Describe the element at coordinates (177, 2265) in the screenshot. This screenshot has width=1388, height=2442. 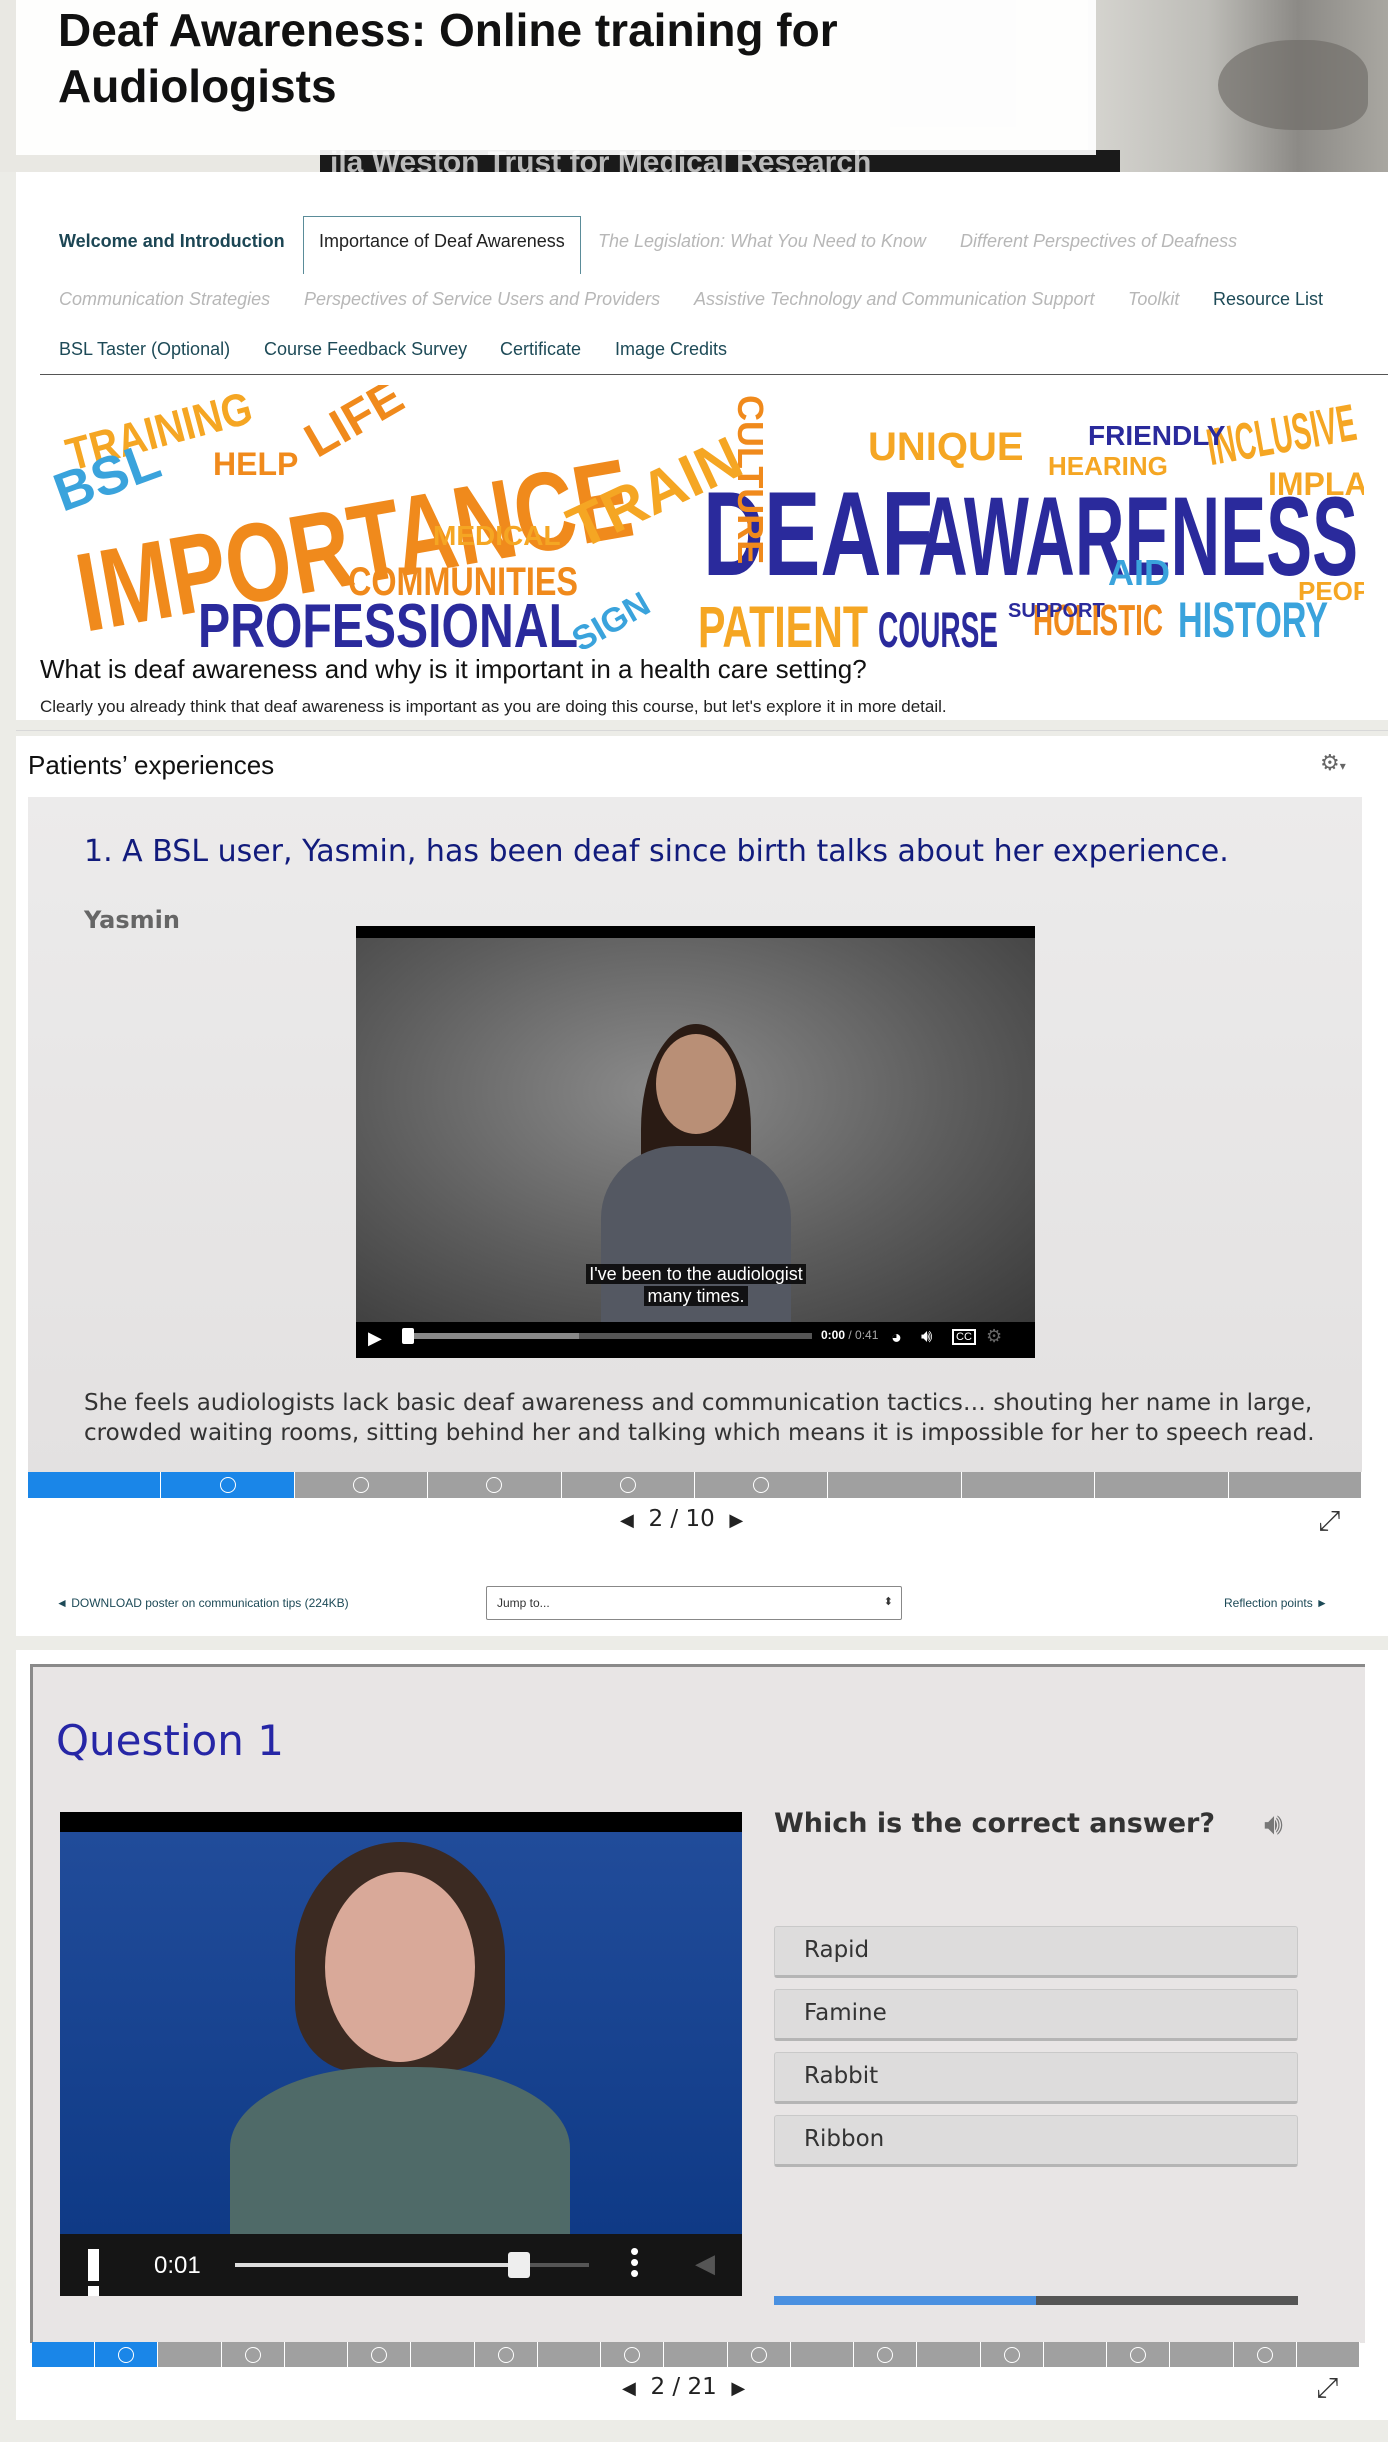
I see `video-time: 0:01` at that location.